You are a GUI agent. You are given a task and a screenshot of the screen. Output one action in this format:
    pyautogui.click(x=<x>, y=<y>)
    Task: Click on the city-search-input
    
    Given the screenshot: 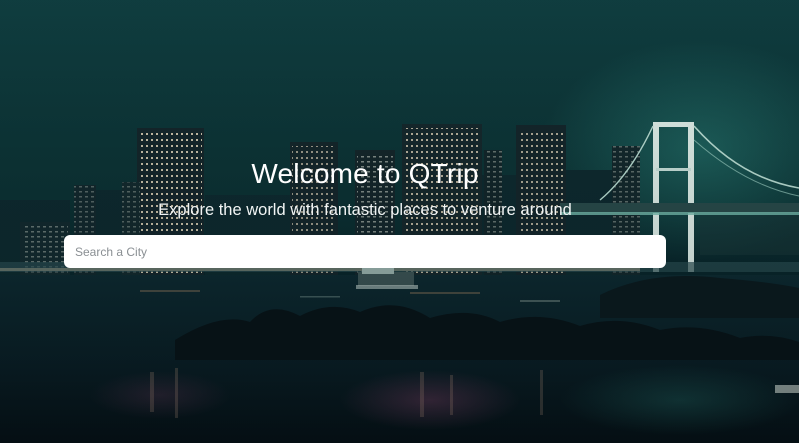 What is the action you would take?
    pyautogui.click(x=365, y=251)
    